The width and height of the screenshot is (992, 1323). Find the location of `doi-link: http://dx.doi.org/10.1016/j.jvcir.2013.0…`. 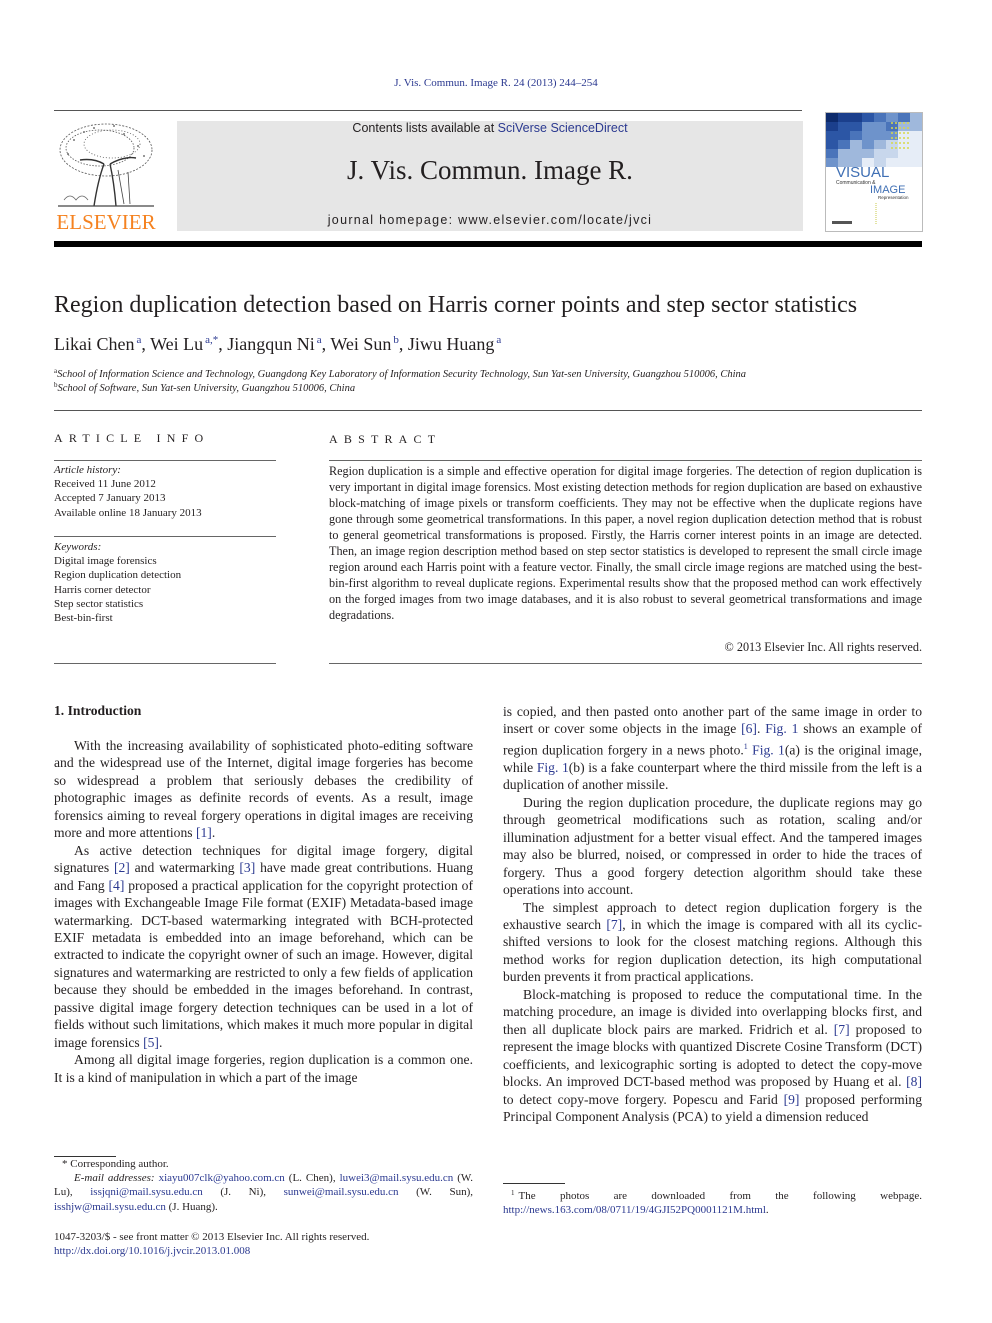

doi-link: http://dx.doi.org/10.1016/j.jvcir.2013.0… is located at coordinates (152, 1251).